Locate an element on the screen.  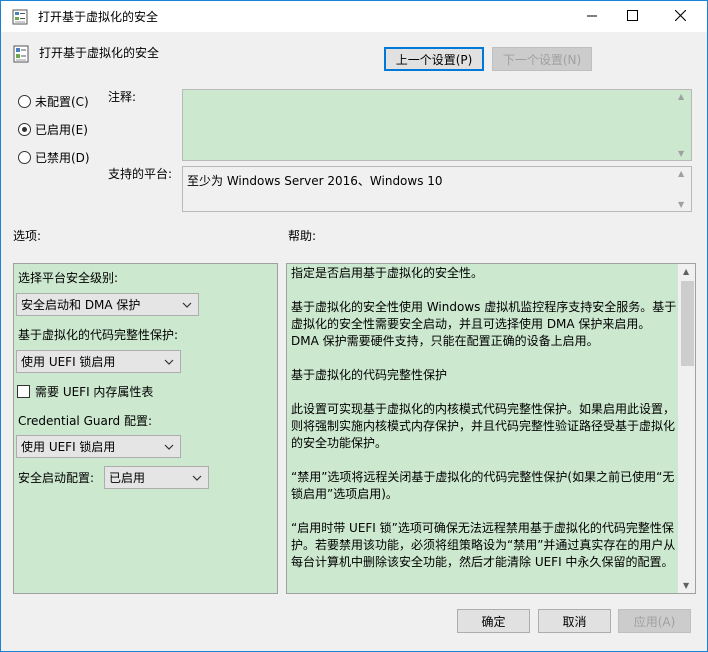
platform-level-select: 安全启动和 DMA 保护 is located at coordinates (107, 304).